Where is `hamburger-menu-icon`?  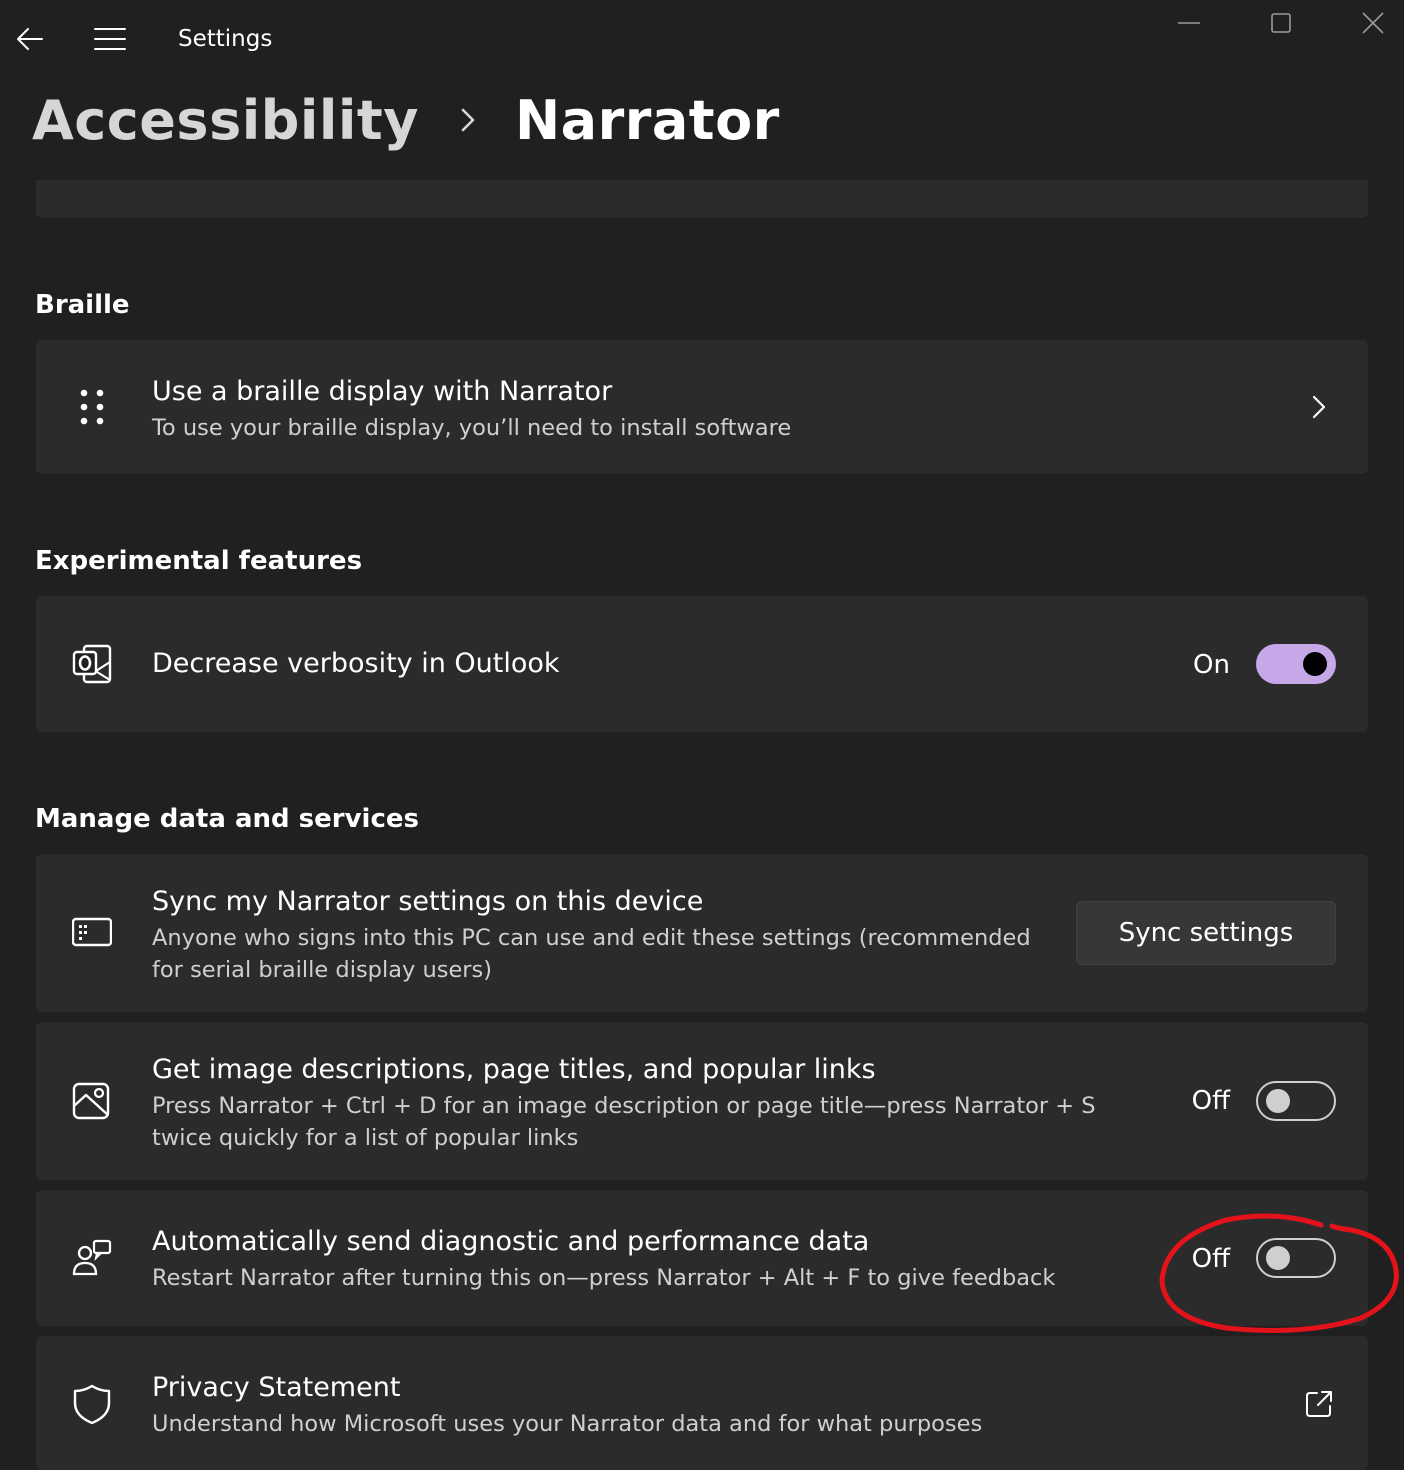
hamburger-menu-icon is located at coordinates (110, 39).